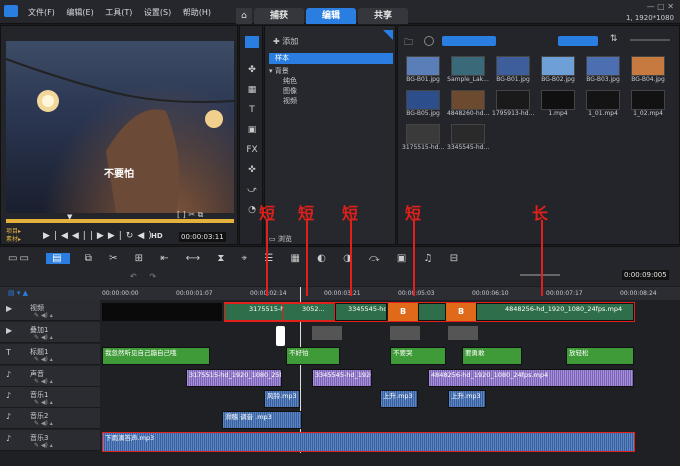 This screenshot has width=680, height=466. What do you see at coordinates (331, 58) in the screenshot?
I see `tree-item-samples: 样本` at bounding box center [331, 58].